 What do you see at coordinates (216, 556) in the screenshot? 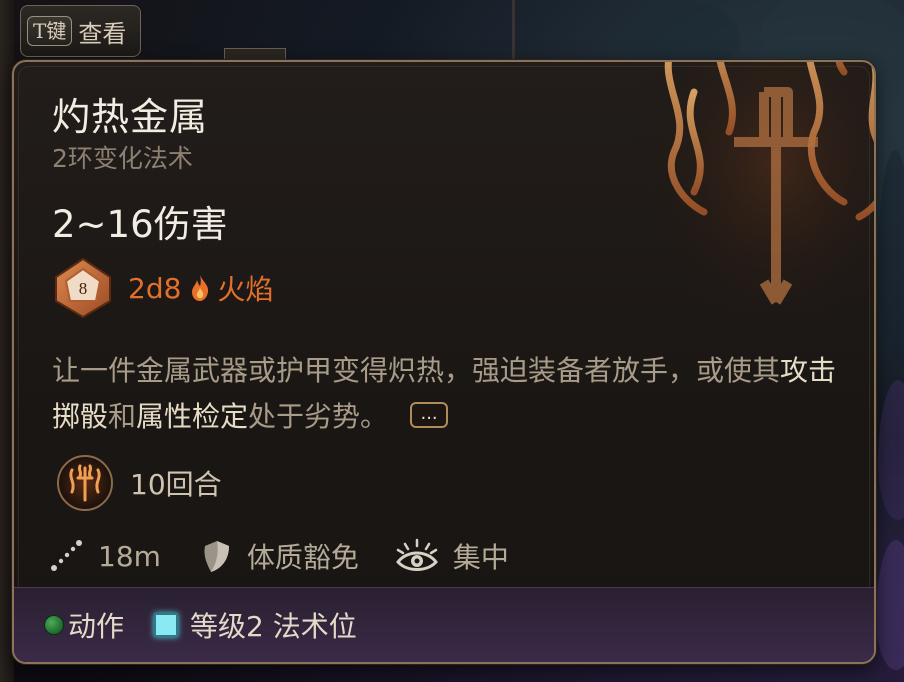
I see `shield-icon` at bounding box center [216, 556].